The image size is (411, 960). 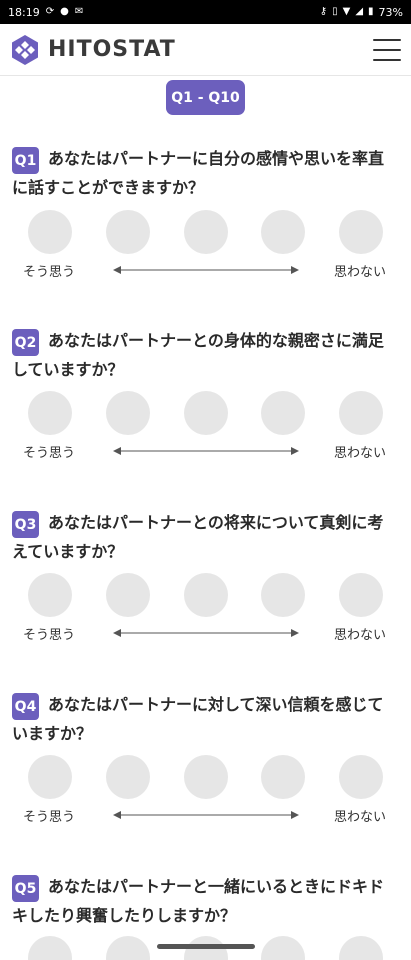 I want to click on question-number: Q5, so click(x=25, y=888).